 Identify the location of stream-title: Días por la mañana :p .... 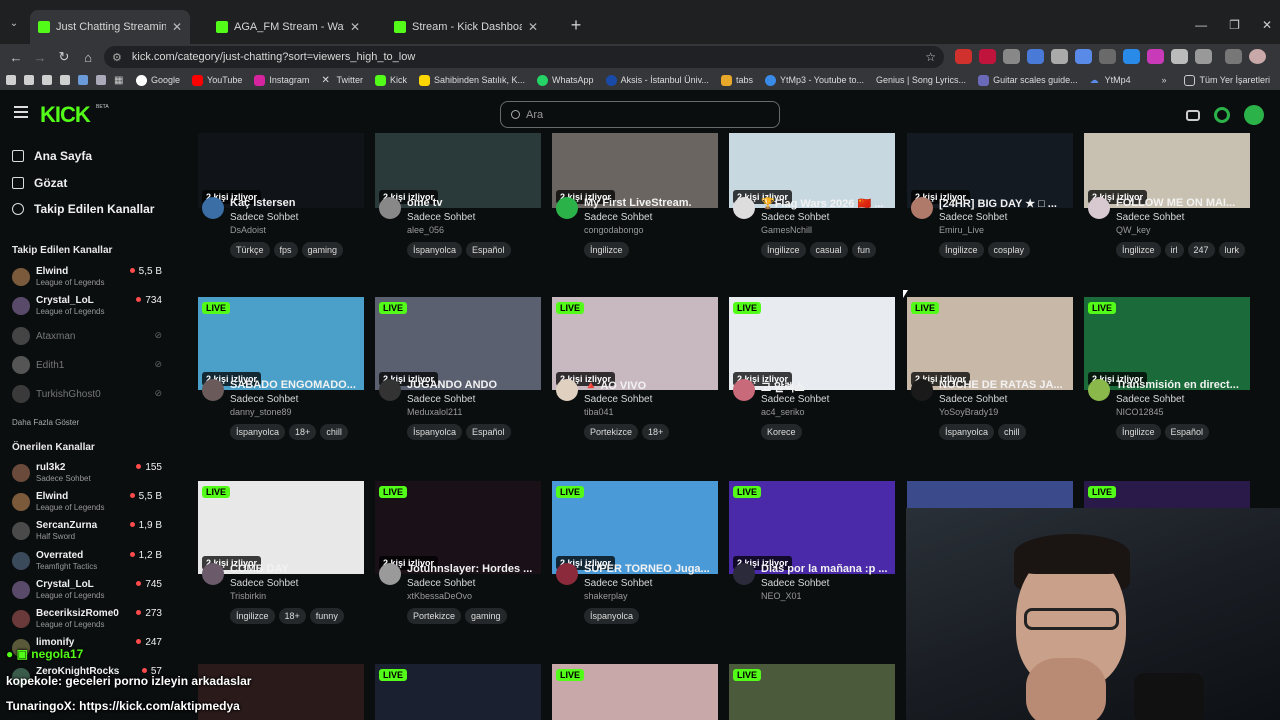
(828, 569).